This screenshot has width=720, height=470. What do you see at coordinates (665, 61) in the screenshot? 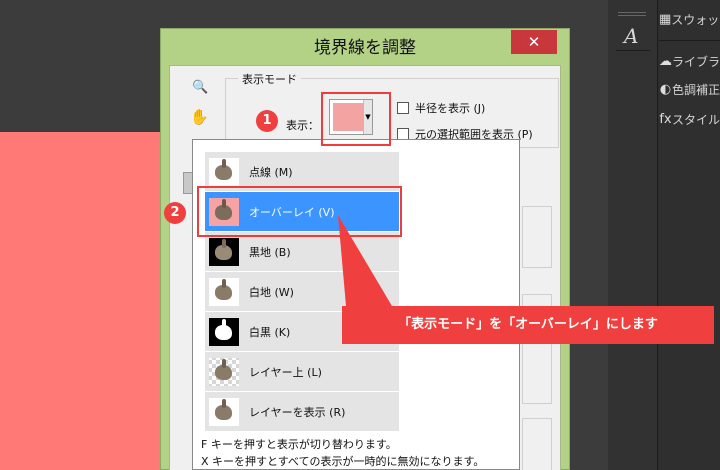
I see `libraries-icon: ☁` at bounding box center [665, 61].